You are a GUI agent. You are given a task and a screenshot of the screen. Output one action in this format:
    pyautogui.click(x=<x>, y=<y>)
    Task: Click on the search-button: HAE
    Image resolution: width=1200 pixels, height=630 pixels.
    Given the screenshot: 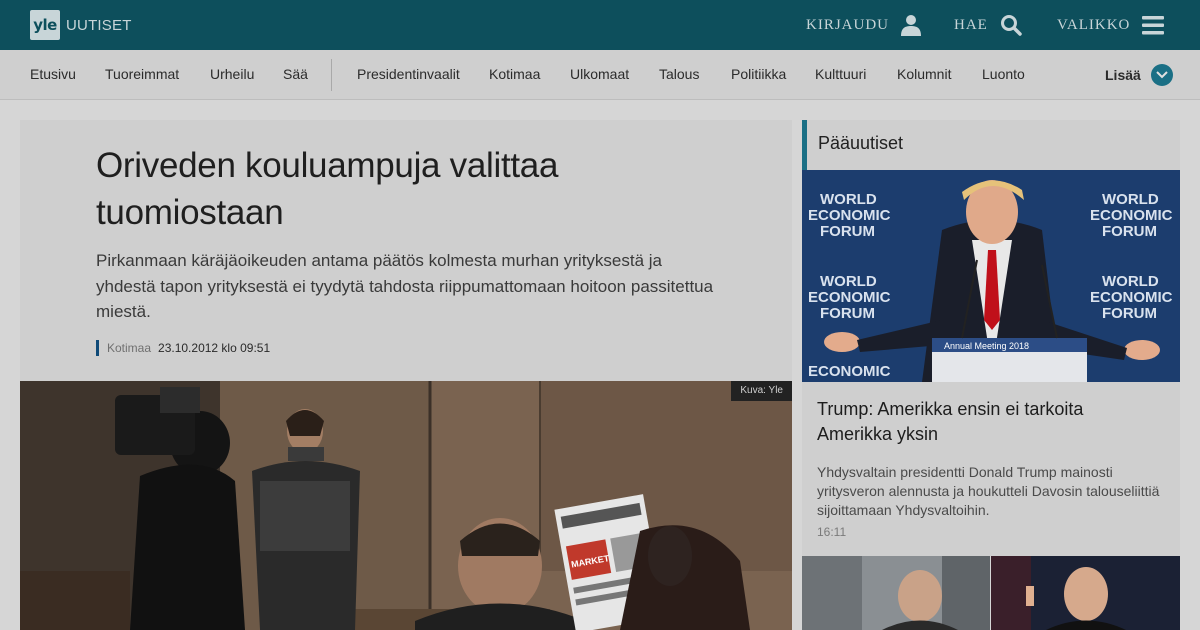 What is the action you would take?
    pyautogui.click(x=988, y=25)
    